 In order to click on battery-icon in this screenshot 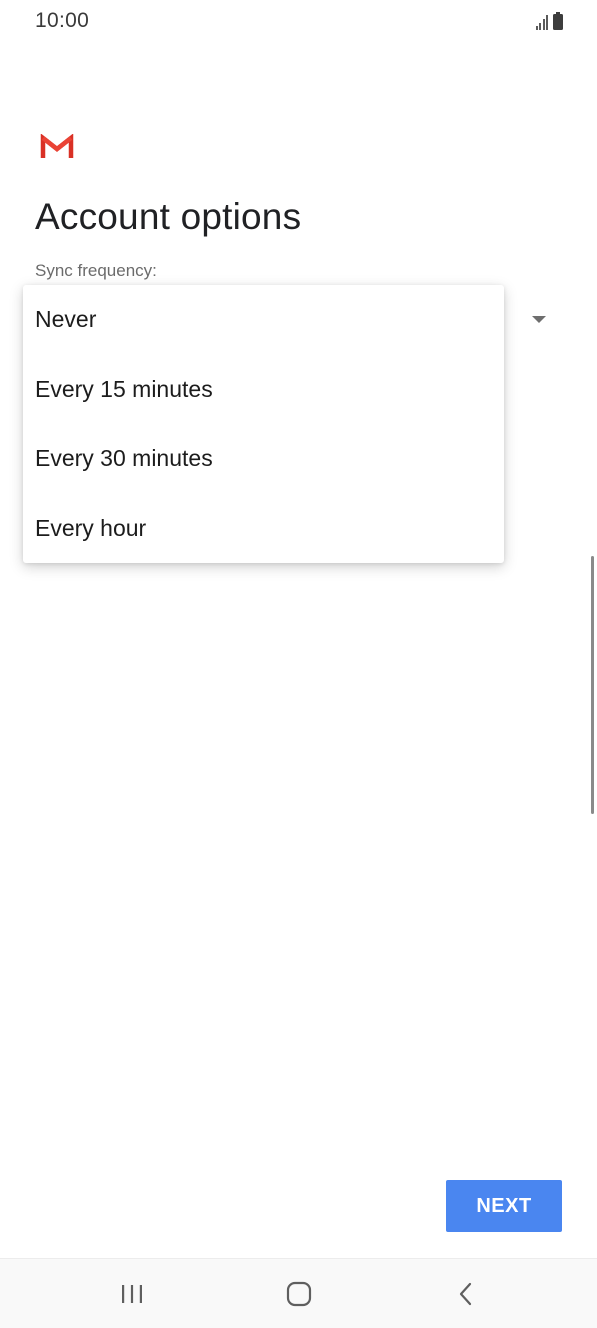, I will do `click(558, 21)`.